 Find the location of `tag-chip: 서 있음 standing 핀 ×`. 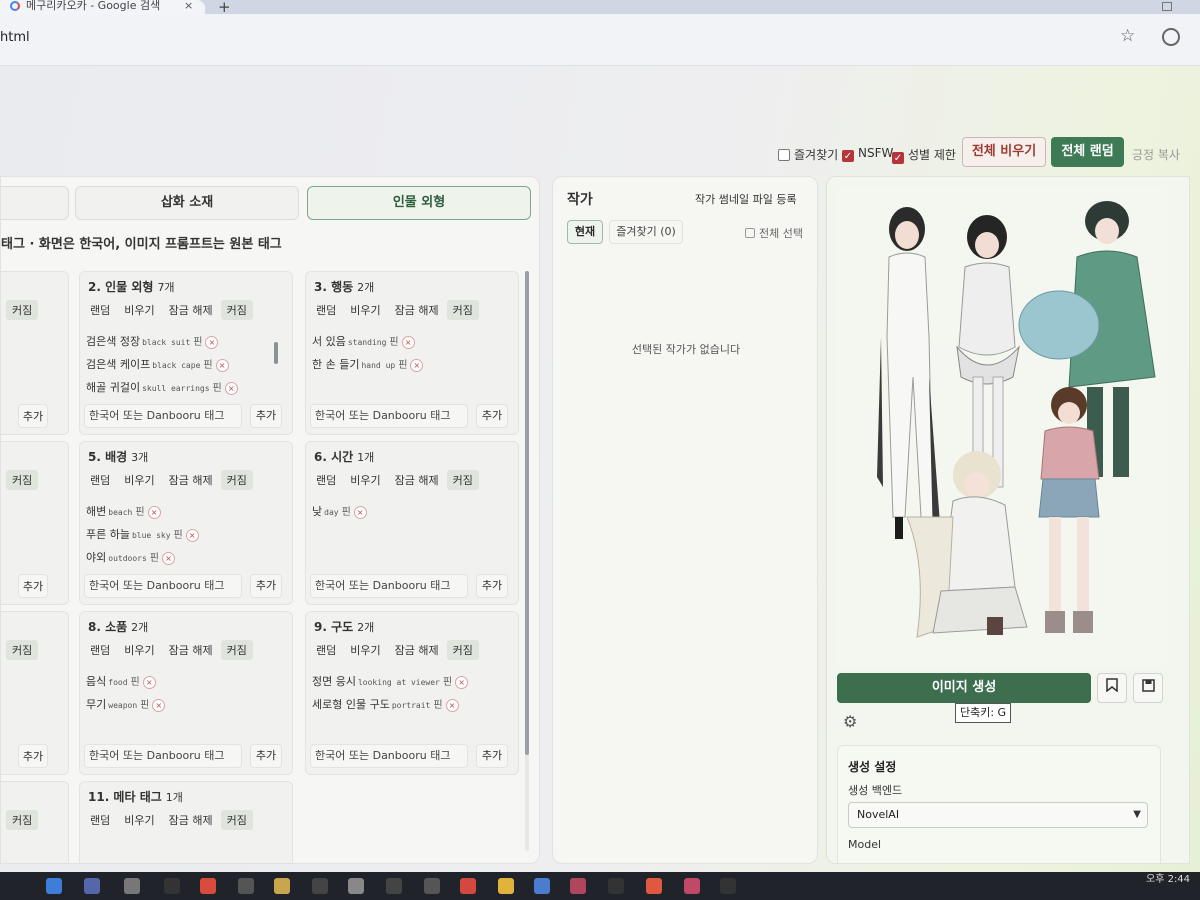

tag-chip: 서 있음 standing 핀 × is located at coordinates (410, 342).